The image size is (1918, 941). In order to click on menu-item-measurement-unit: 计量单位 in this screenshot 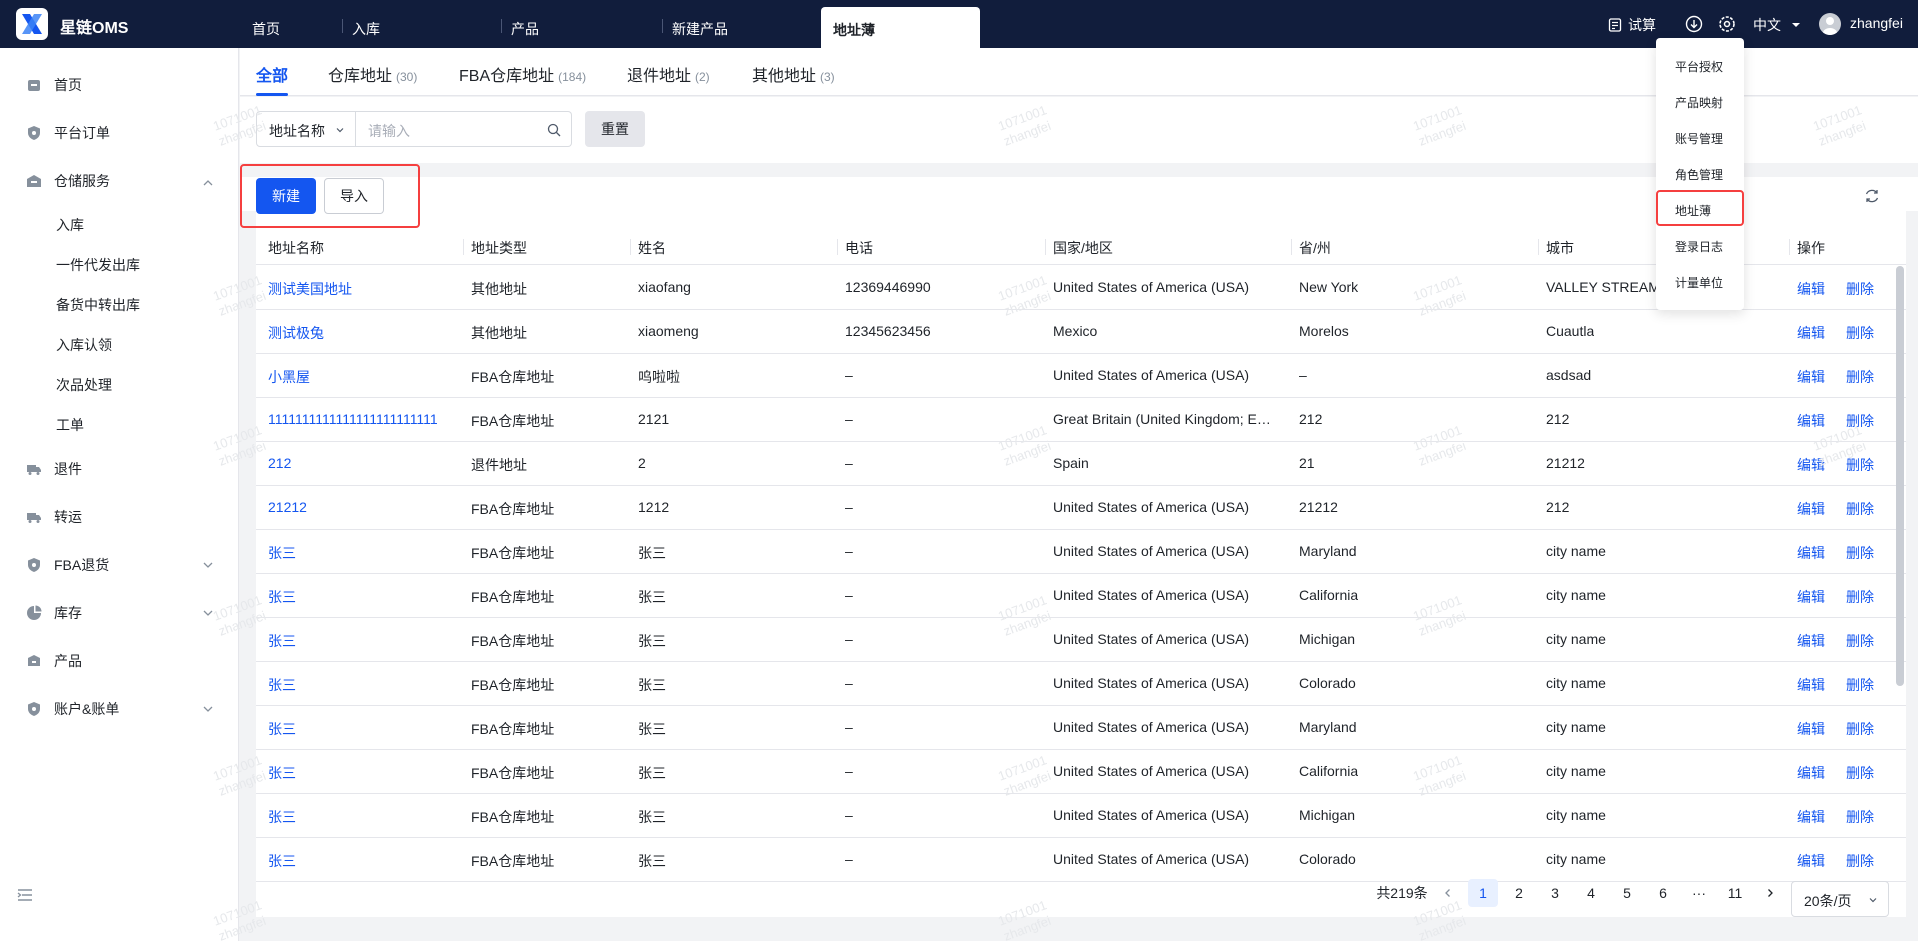, I will do `click(1699, 282)`.